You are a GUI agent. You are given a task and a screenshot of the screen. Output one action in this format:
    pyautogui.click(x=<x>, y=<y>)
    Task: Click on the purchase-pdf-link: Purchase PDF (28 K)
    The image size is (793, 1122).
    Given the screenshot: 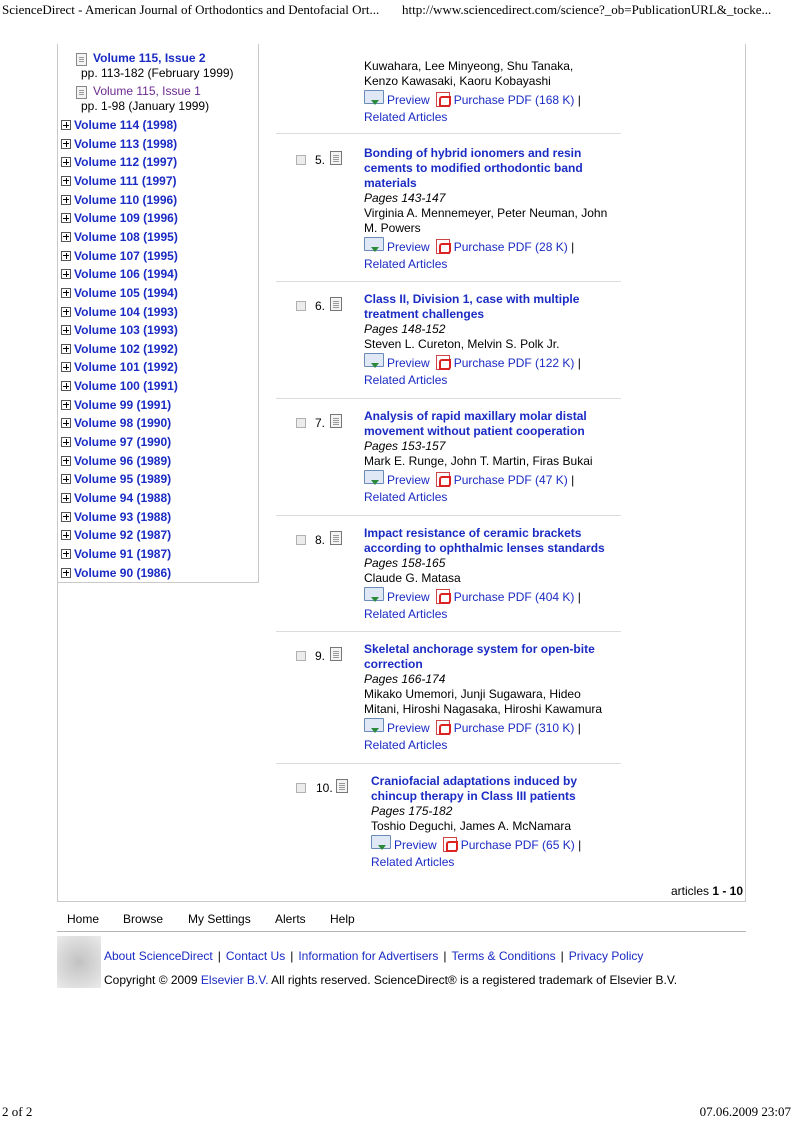 What is the action you would take?
    pyautogui.click(x=511, y=247)
    